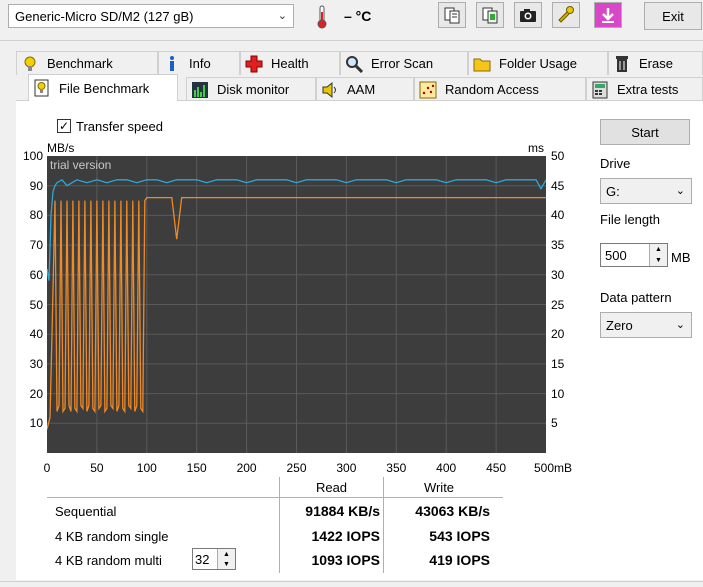 This screenshot has height=587, width=703. Describe the element at coordinates (246, 468) in the screenshot. I see `x-tick: 200` at that location.